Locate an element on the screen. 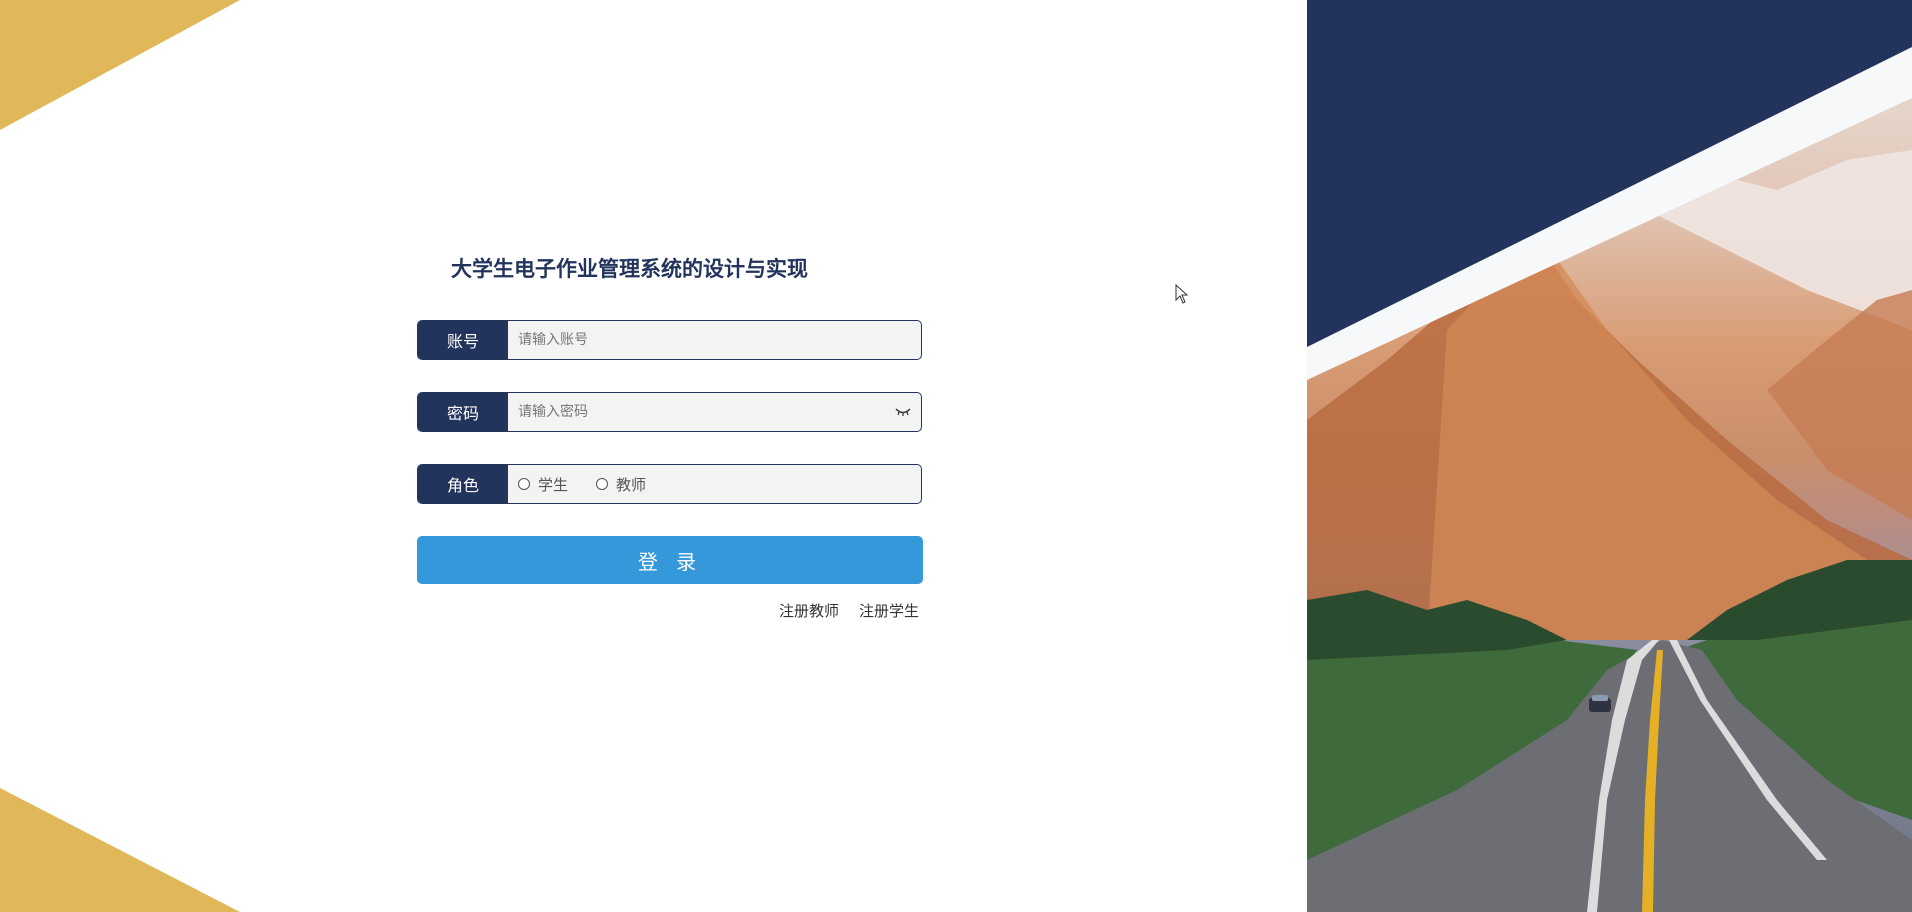 Image resolution: width=1912 pixels, height=912 pixels. account-input is located at coordinates (714, 340).